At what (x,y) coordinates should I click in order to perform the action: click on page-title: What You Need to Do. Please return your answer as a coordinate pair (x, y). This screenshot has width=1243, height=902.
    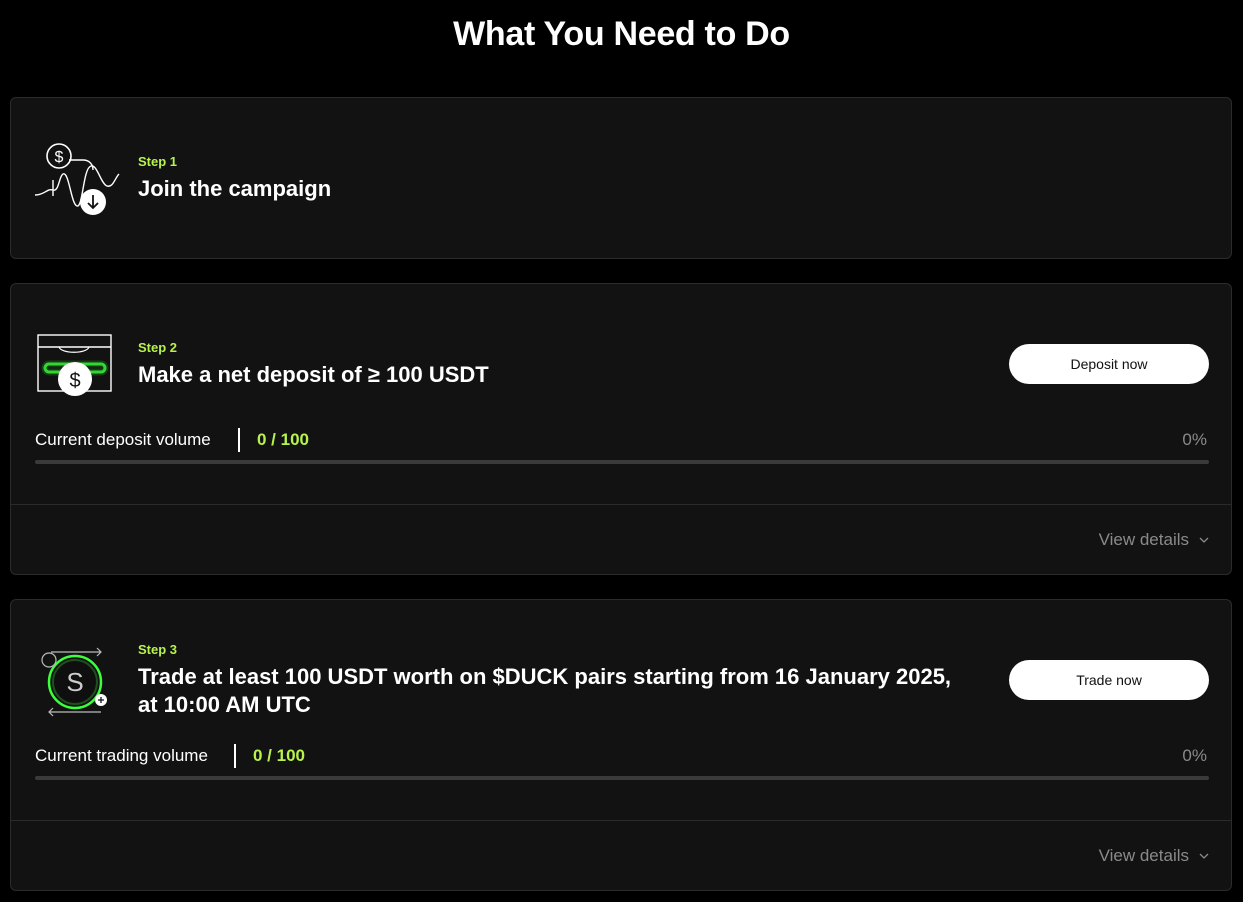
    Looking at the image, I should click on (621, 34).